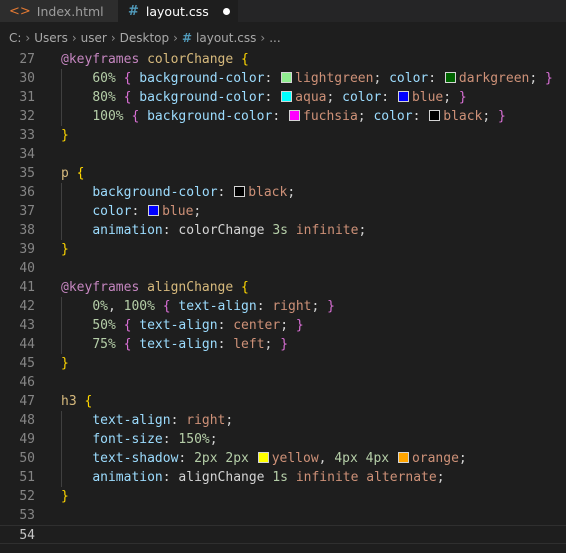 The width and height of the screenshot is (566, 553). Describe the element at coordinates (283, 135) in the screenshot. I see `code-line: 33}` at that location.